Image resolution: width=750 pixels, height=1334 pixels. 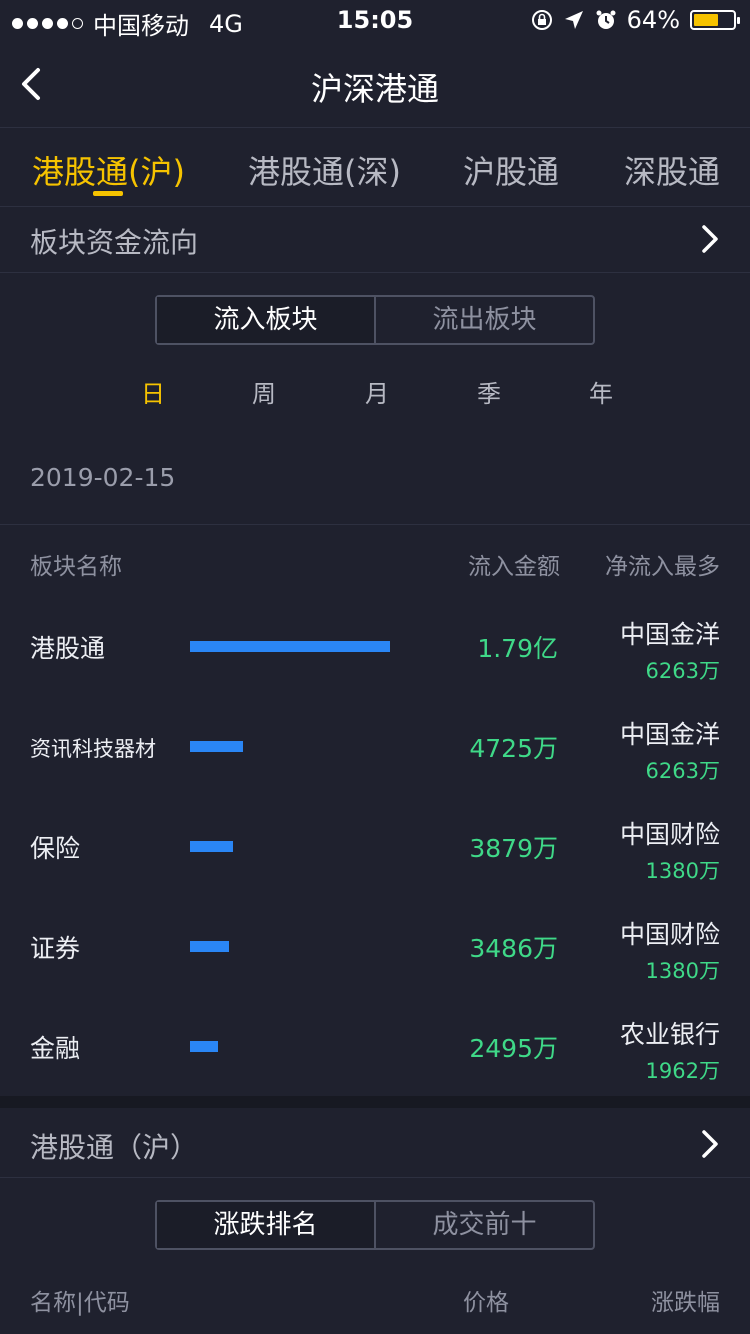 What do you see at coordinates (672, 170) in the screenshot?
I see `tab-sz-connect: 深股通` at bounding box center [672, 170].